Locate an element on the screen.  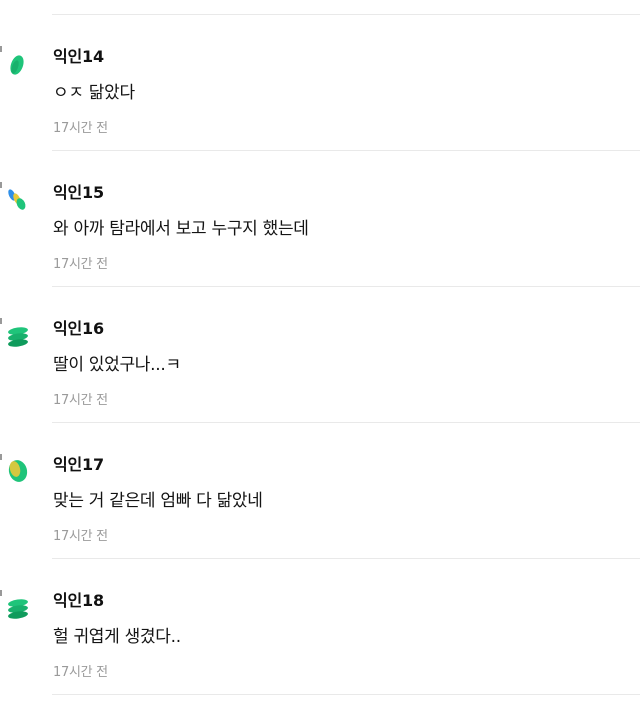
comment-text: 헐 귀엽게 생겼다.. is located at coordinates (117, 637).